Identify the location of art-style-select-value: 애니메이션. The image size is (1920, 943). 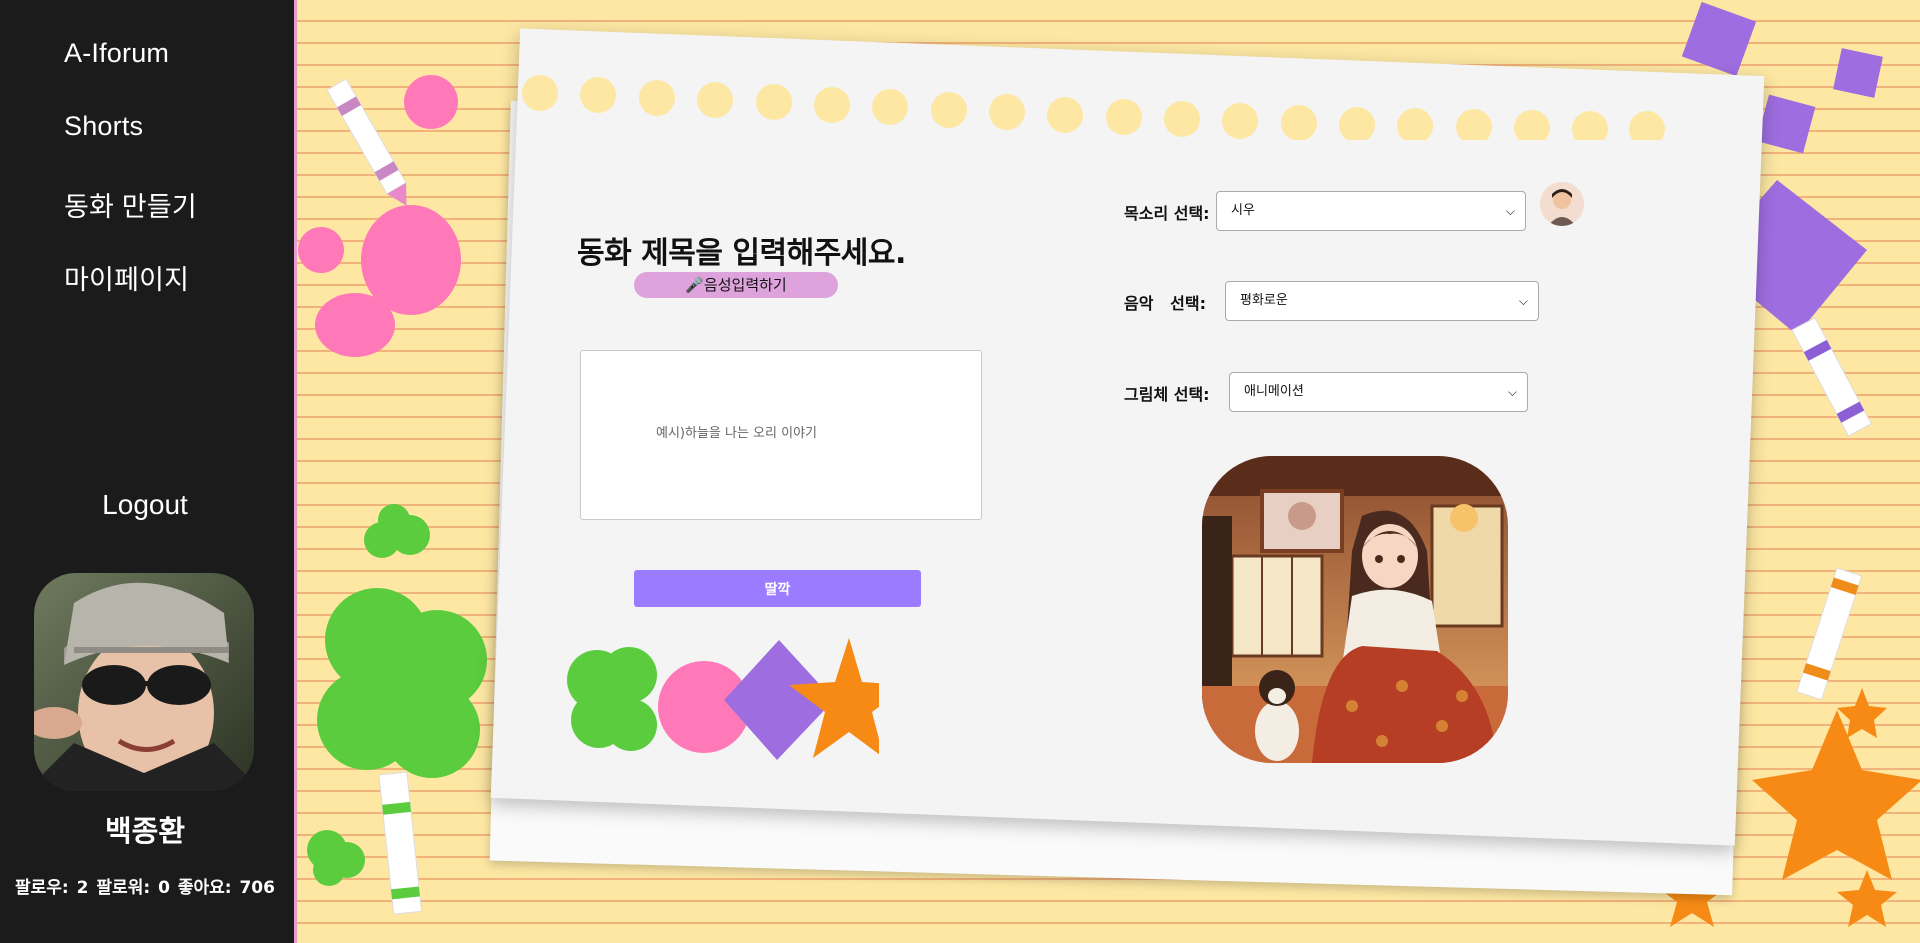
(1274, 391).